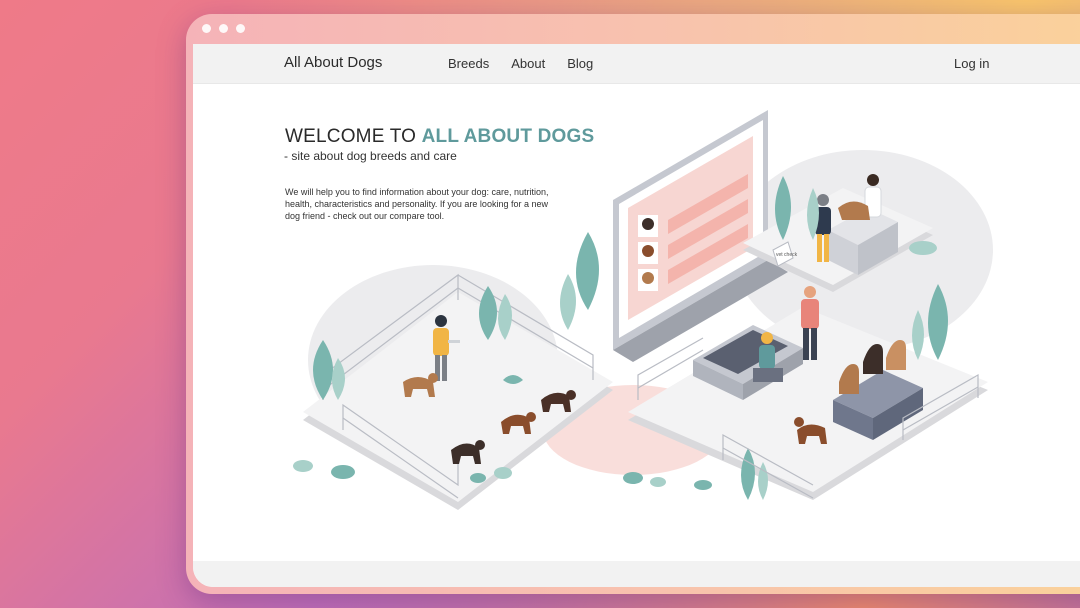  Describe the element at coordinates (333, 62) in the screenshot. I see `site-logo: All About Dogs` at that location.